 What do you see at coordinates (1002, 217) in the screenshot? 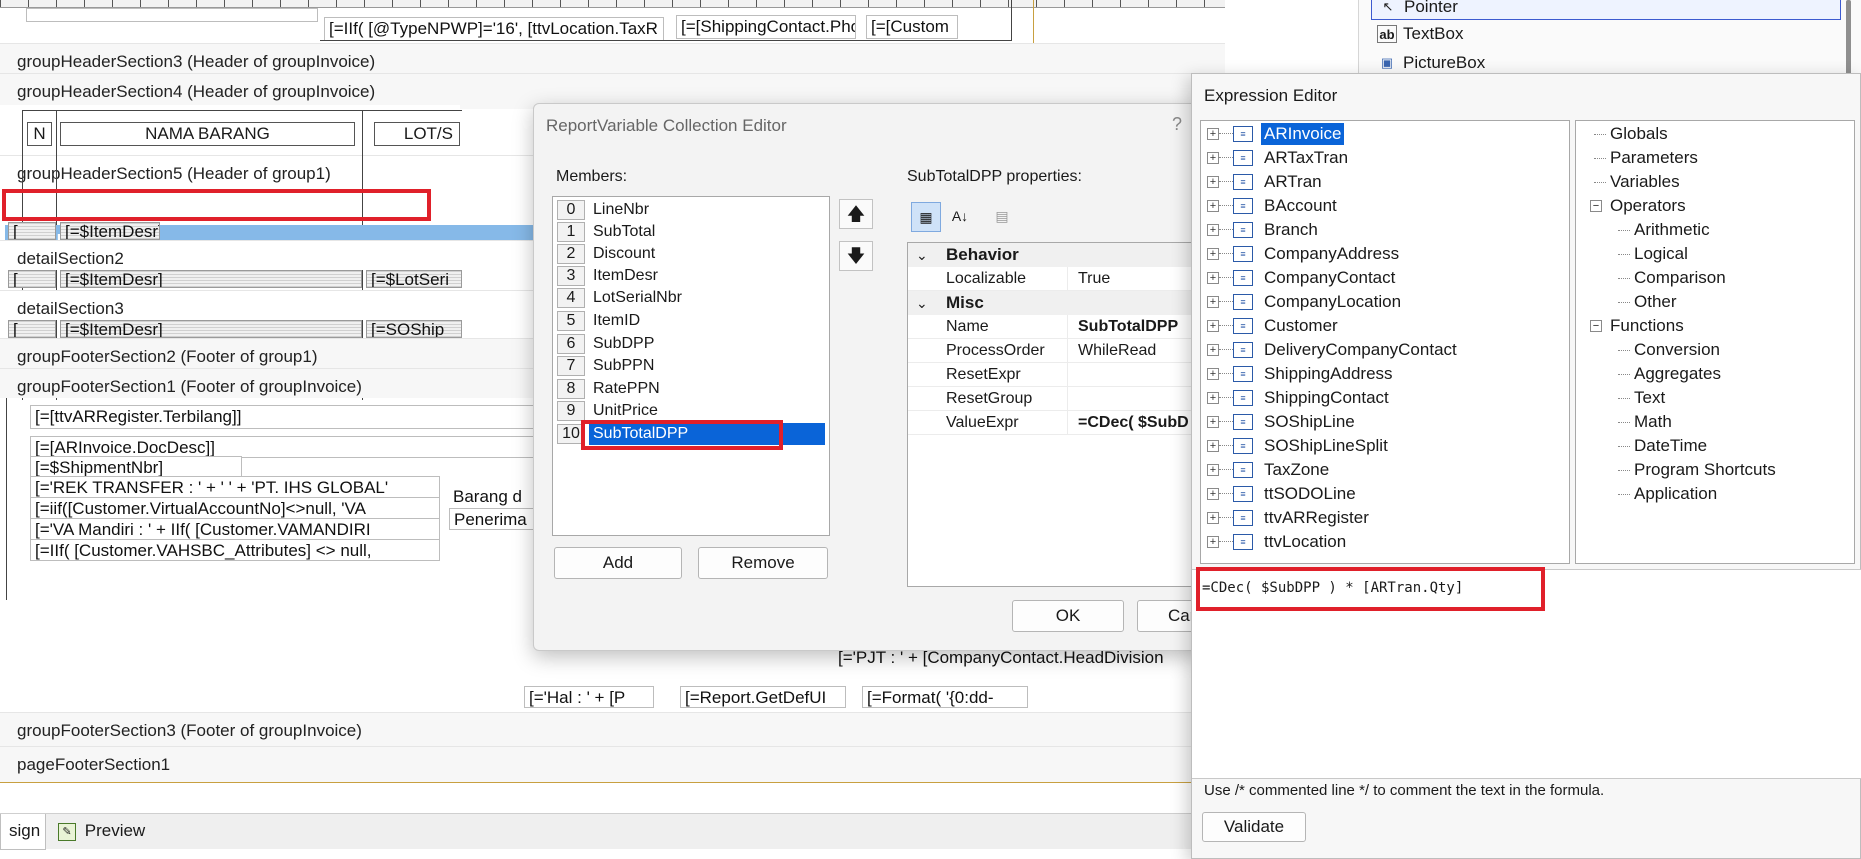
I see `property-pages-icon: ▤` at bounding box center [1002, 217].